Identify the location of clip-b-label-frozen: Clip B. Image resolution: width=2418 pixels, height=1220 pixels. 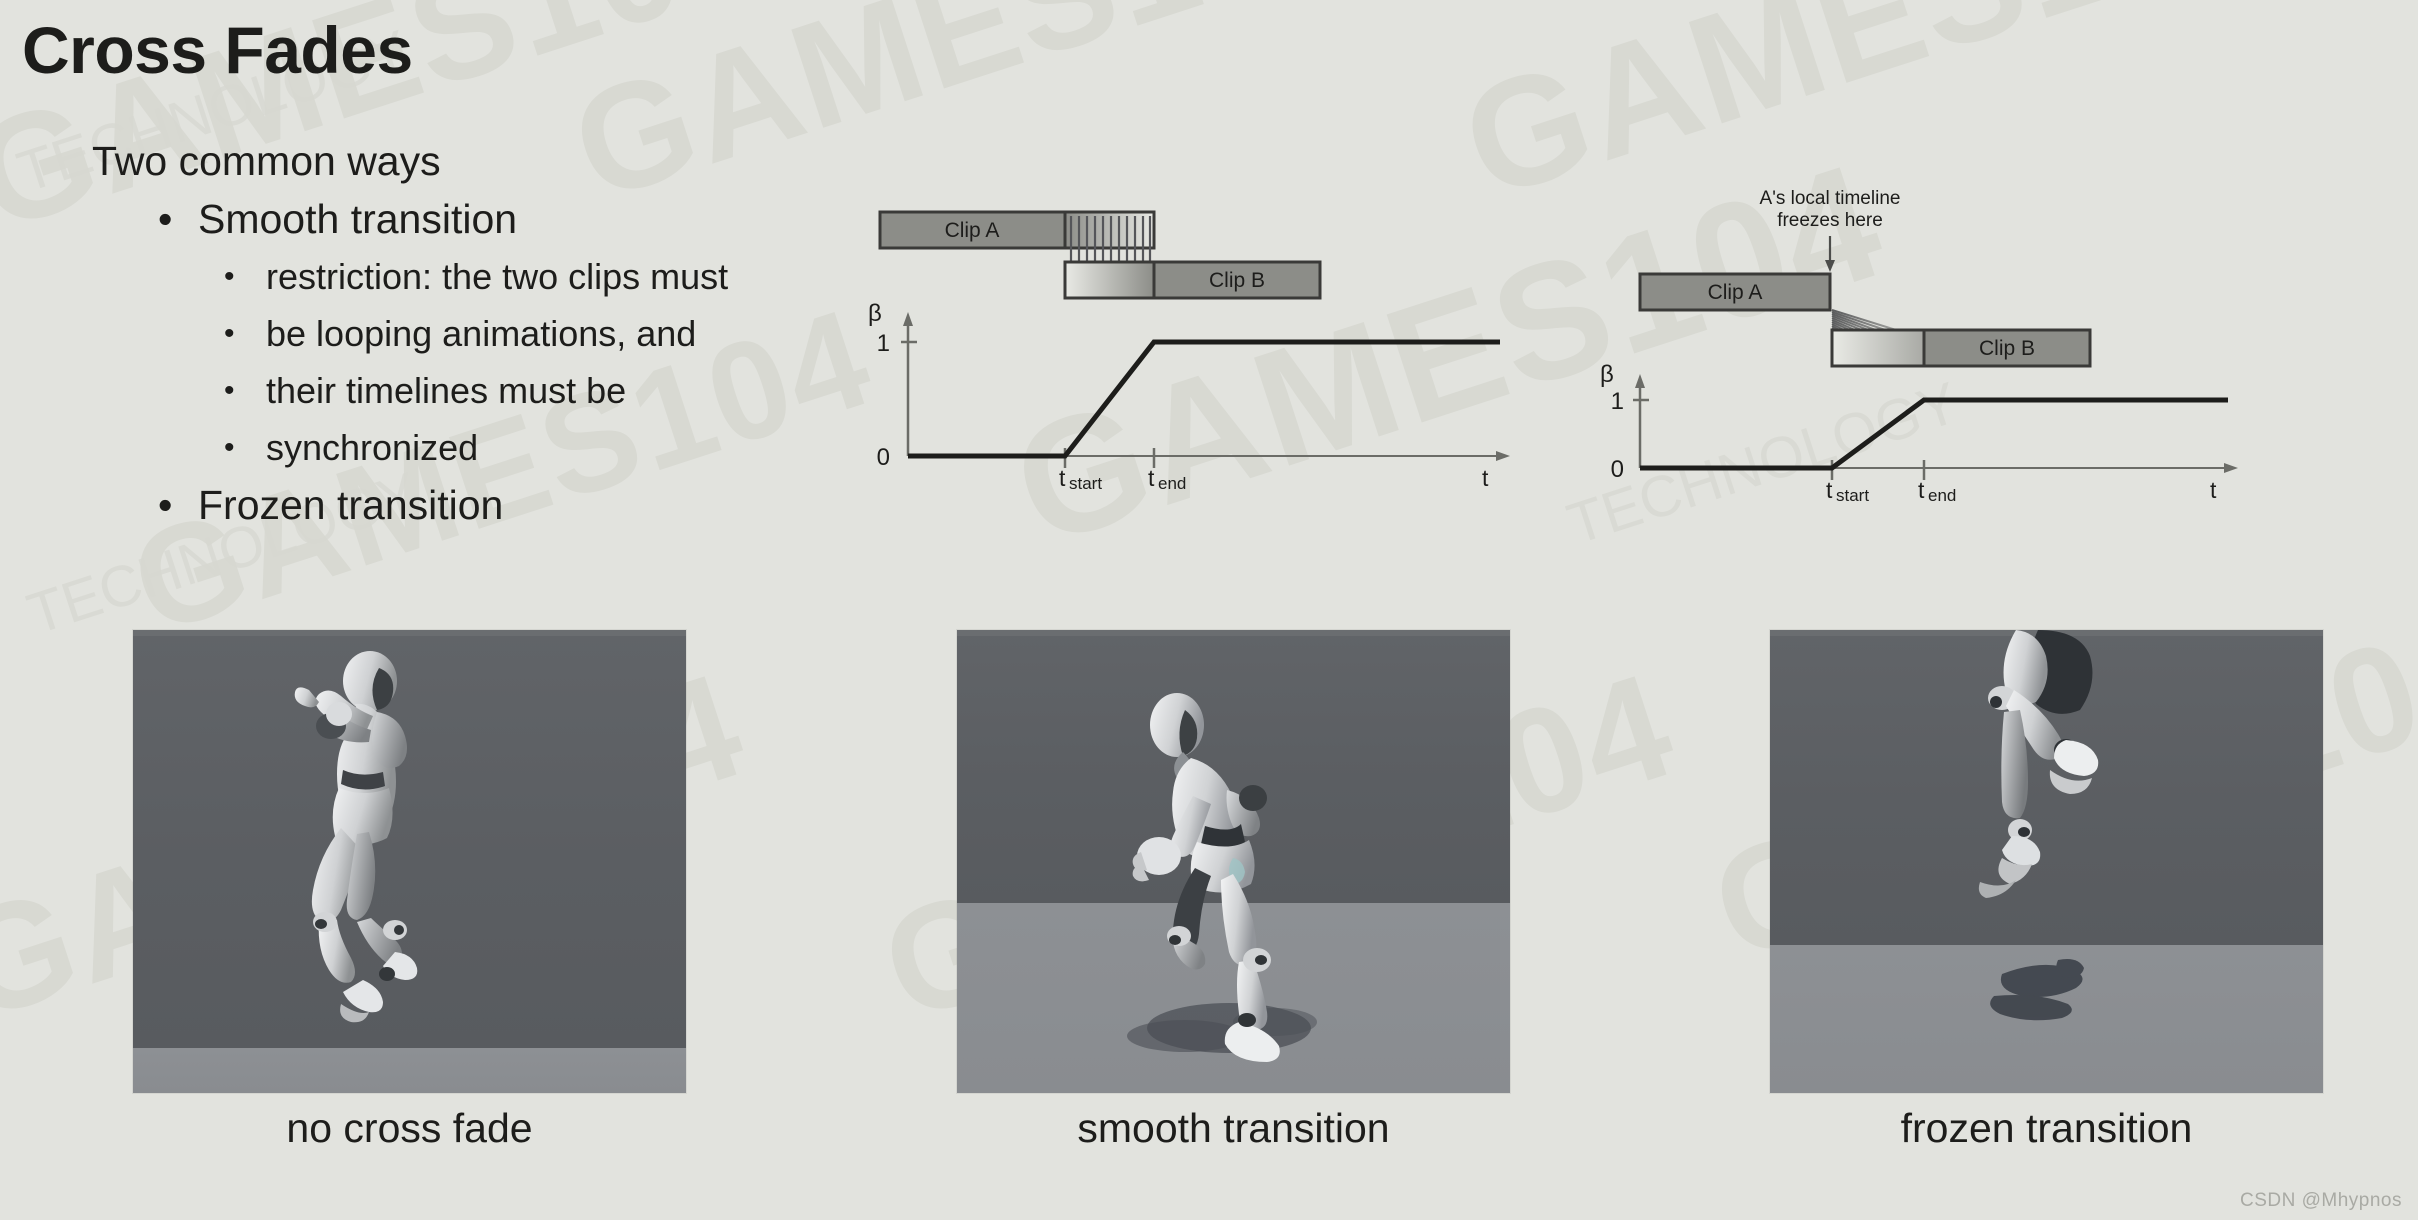
(2007, 348).